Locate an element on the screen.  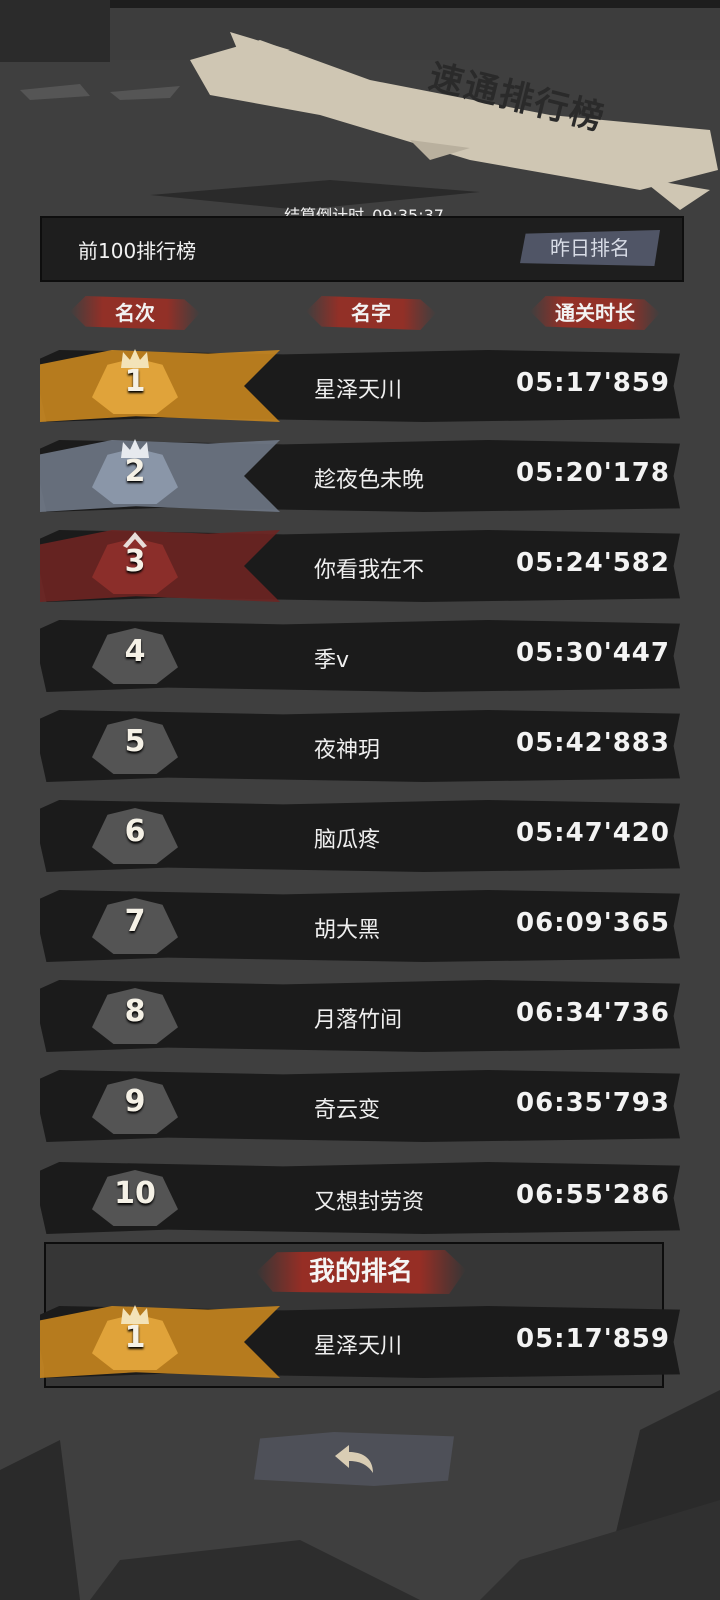
back-arrow-icon is located at coordinates (354, 1459).